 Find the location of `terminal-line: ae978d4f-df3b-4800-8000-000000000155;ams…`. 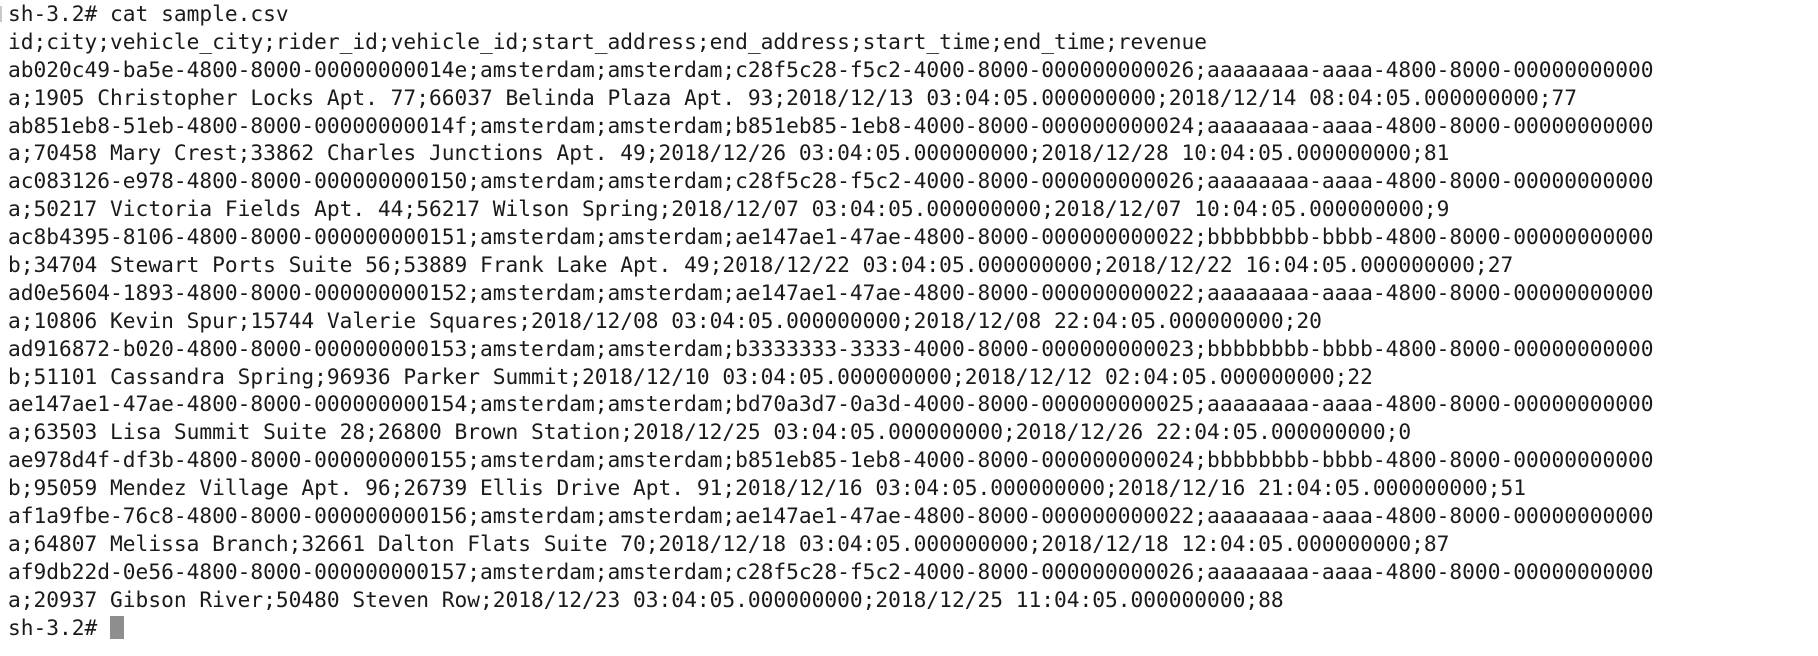

terminal-line: ae978d4f-df3b-4800-8000-000000000155;ams… is located at coordinates (831, 460).